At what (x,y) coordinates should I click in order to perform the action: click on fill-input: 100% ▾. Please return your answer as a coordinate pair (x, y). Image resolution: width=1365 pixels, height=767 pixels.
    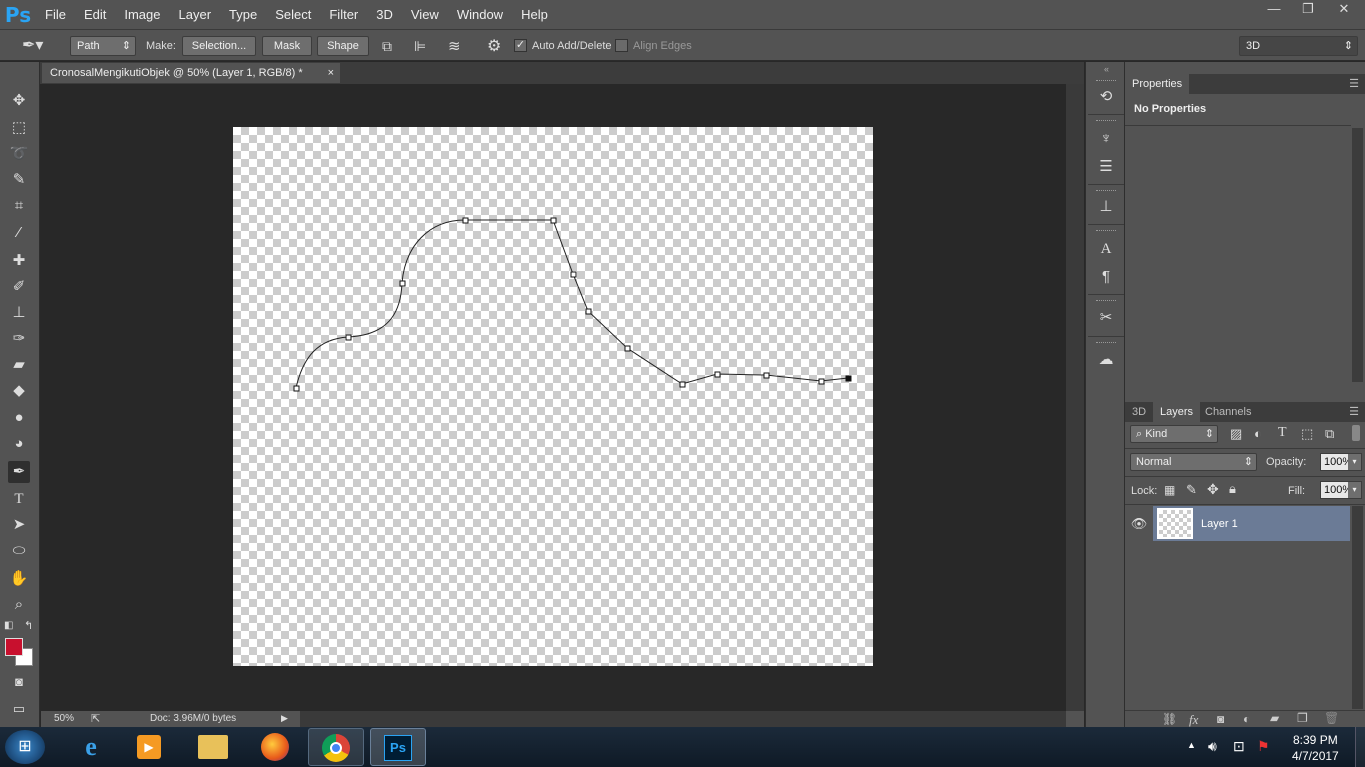
    Looking at the image, I should click on (1341, 490).